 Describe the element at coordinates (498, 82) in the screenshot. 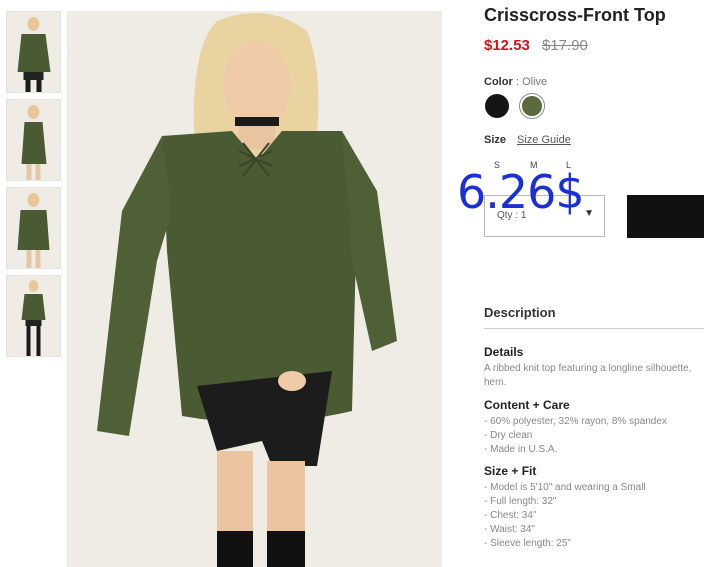

I see `color-label: Color` at that location.